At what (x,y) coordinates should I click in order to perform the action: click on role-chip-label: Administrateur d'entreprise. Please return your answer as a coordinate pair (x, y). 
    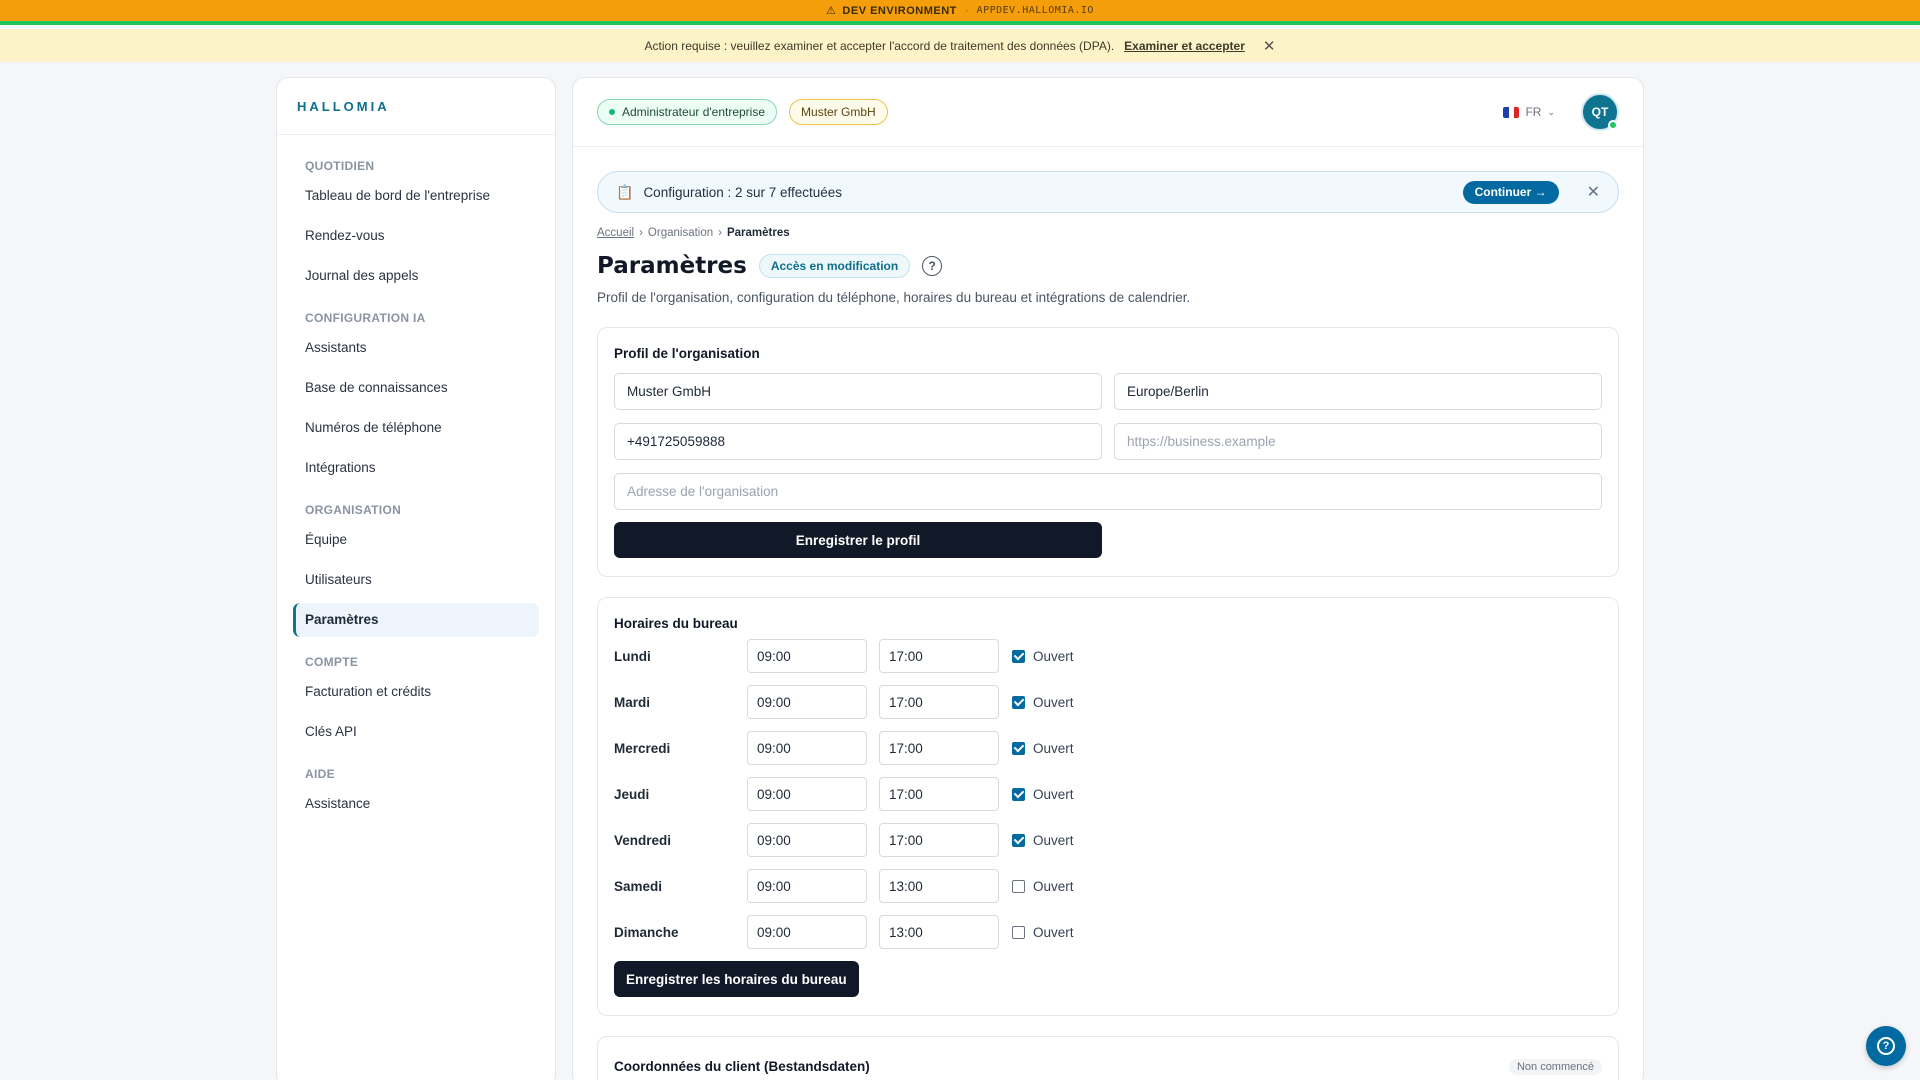
    Looking at the image, I should click on (694, 112).